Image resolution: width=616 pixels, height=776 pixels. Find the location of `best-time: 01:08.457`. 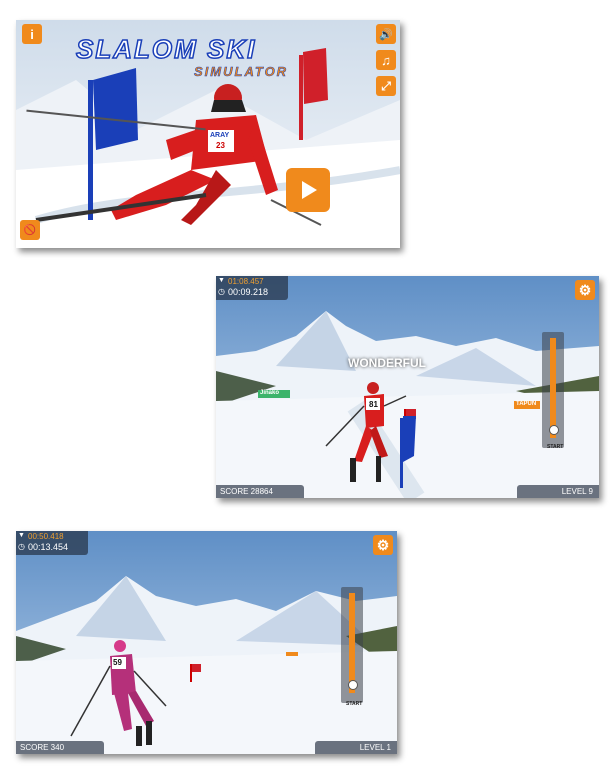

best-time: 01:08.457 is located at coordinates (246, 281).